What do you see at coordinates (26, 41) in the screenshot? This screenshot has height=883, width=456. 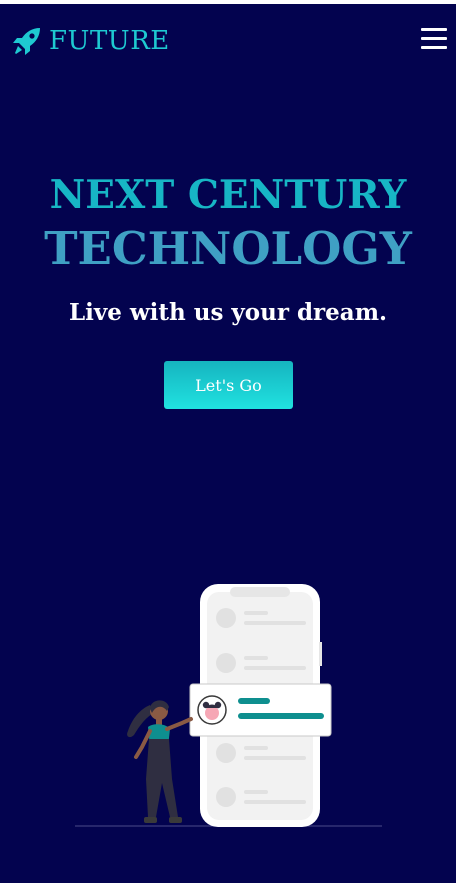 I see `rocket-icon` at bounding box center [26, 41].